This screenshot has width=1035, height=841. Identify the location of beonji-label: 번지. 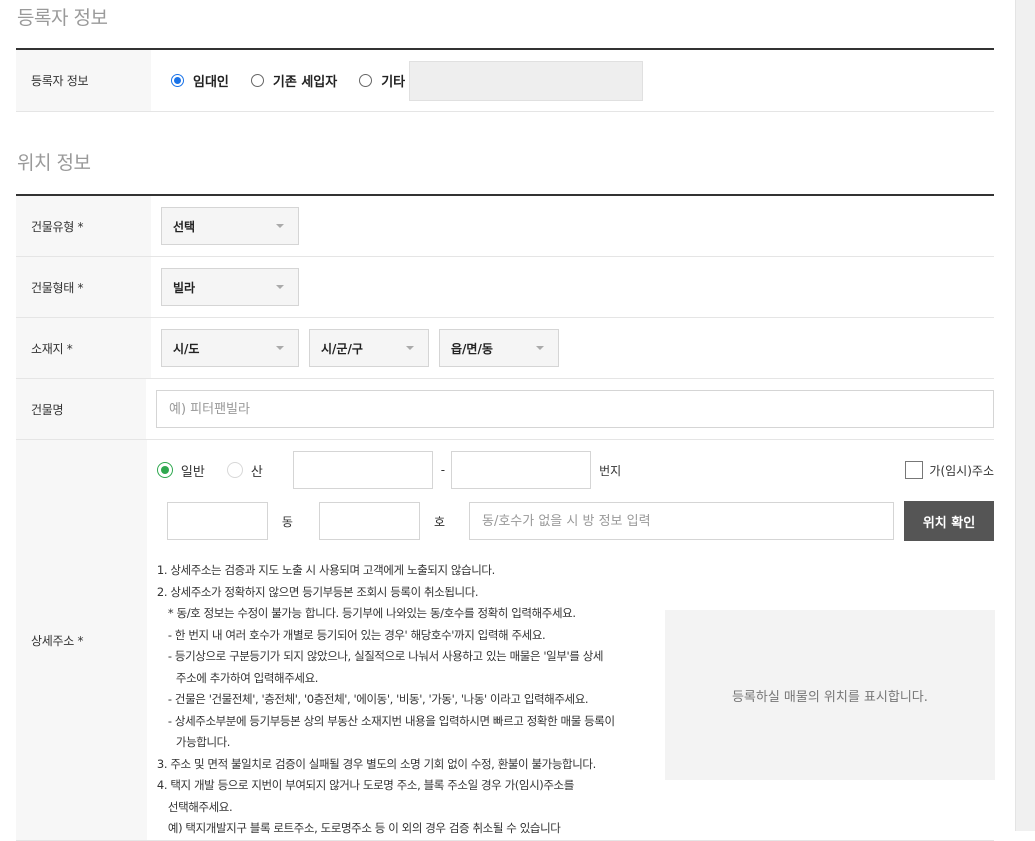
(610, 470).